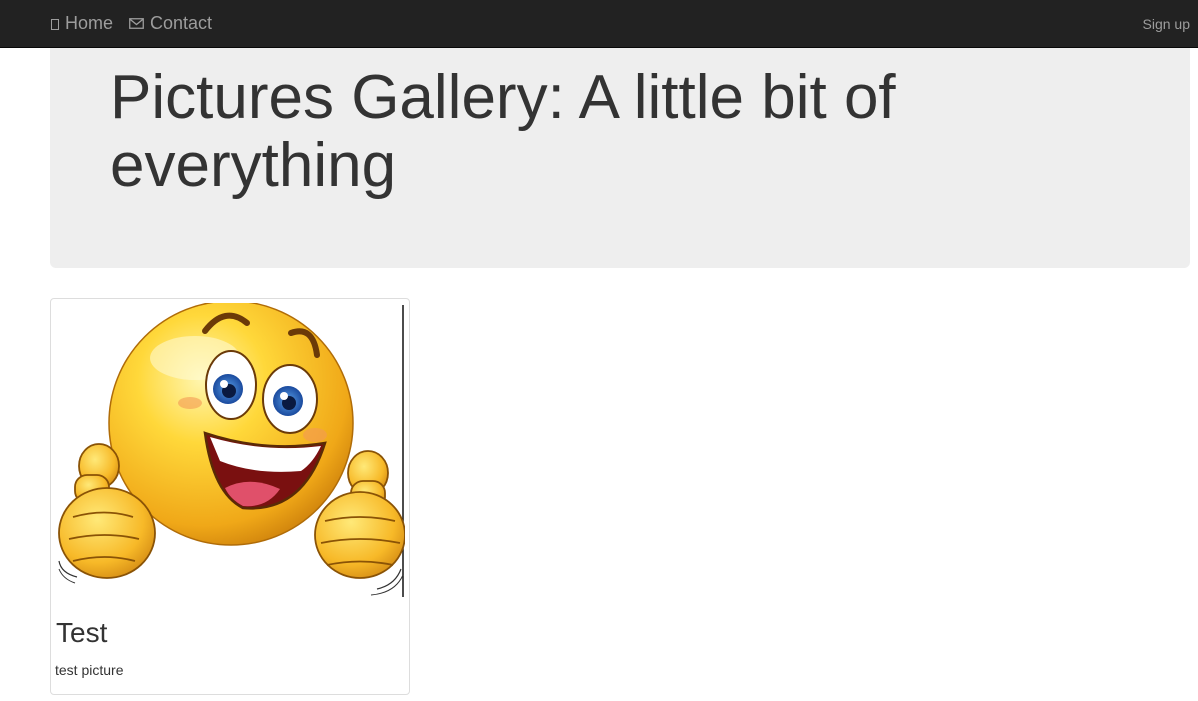  I want to click on nav-contact-link: Contact, so click(170, 23).